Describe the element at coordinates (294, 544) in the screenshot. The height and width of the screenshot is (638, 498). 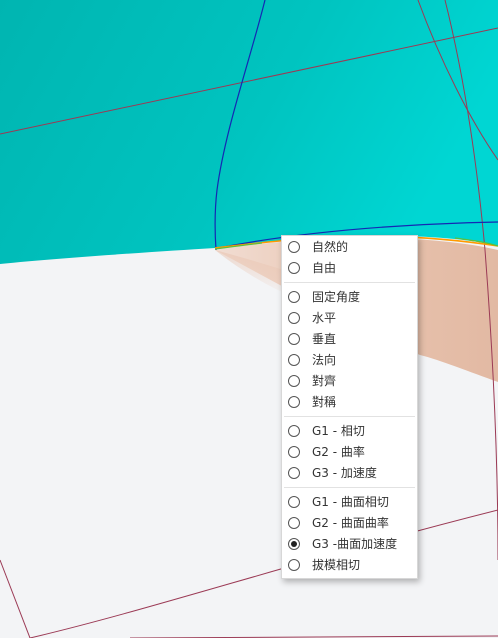
I see `radio-checked-icon` at that location.